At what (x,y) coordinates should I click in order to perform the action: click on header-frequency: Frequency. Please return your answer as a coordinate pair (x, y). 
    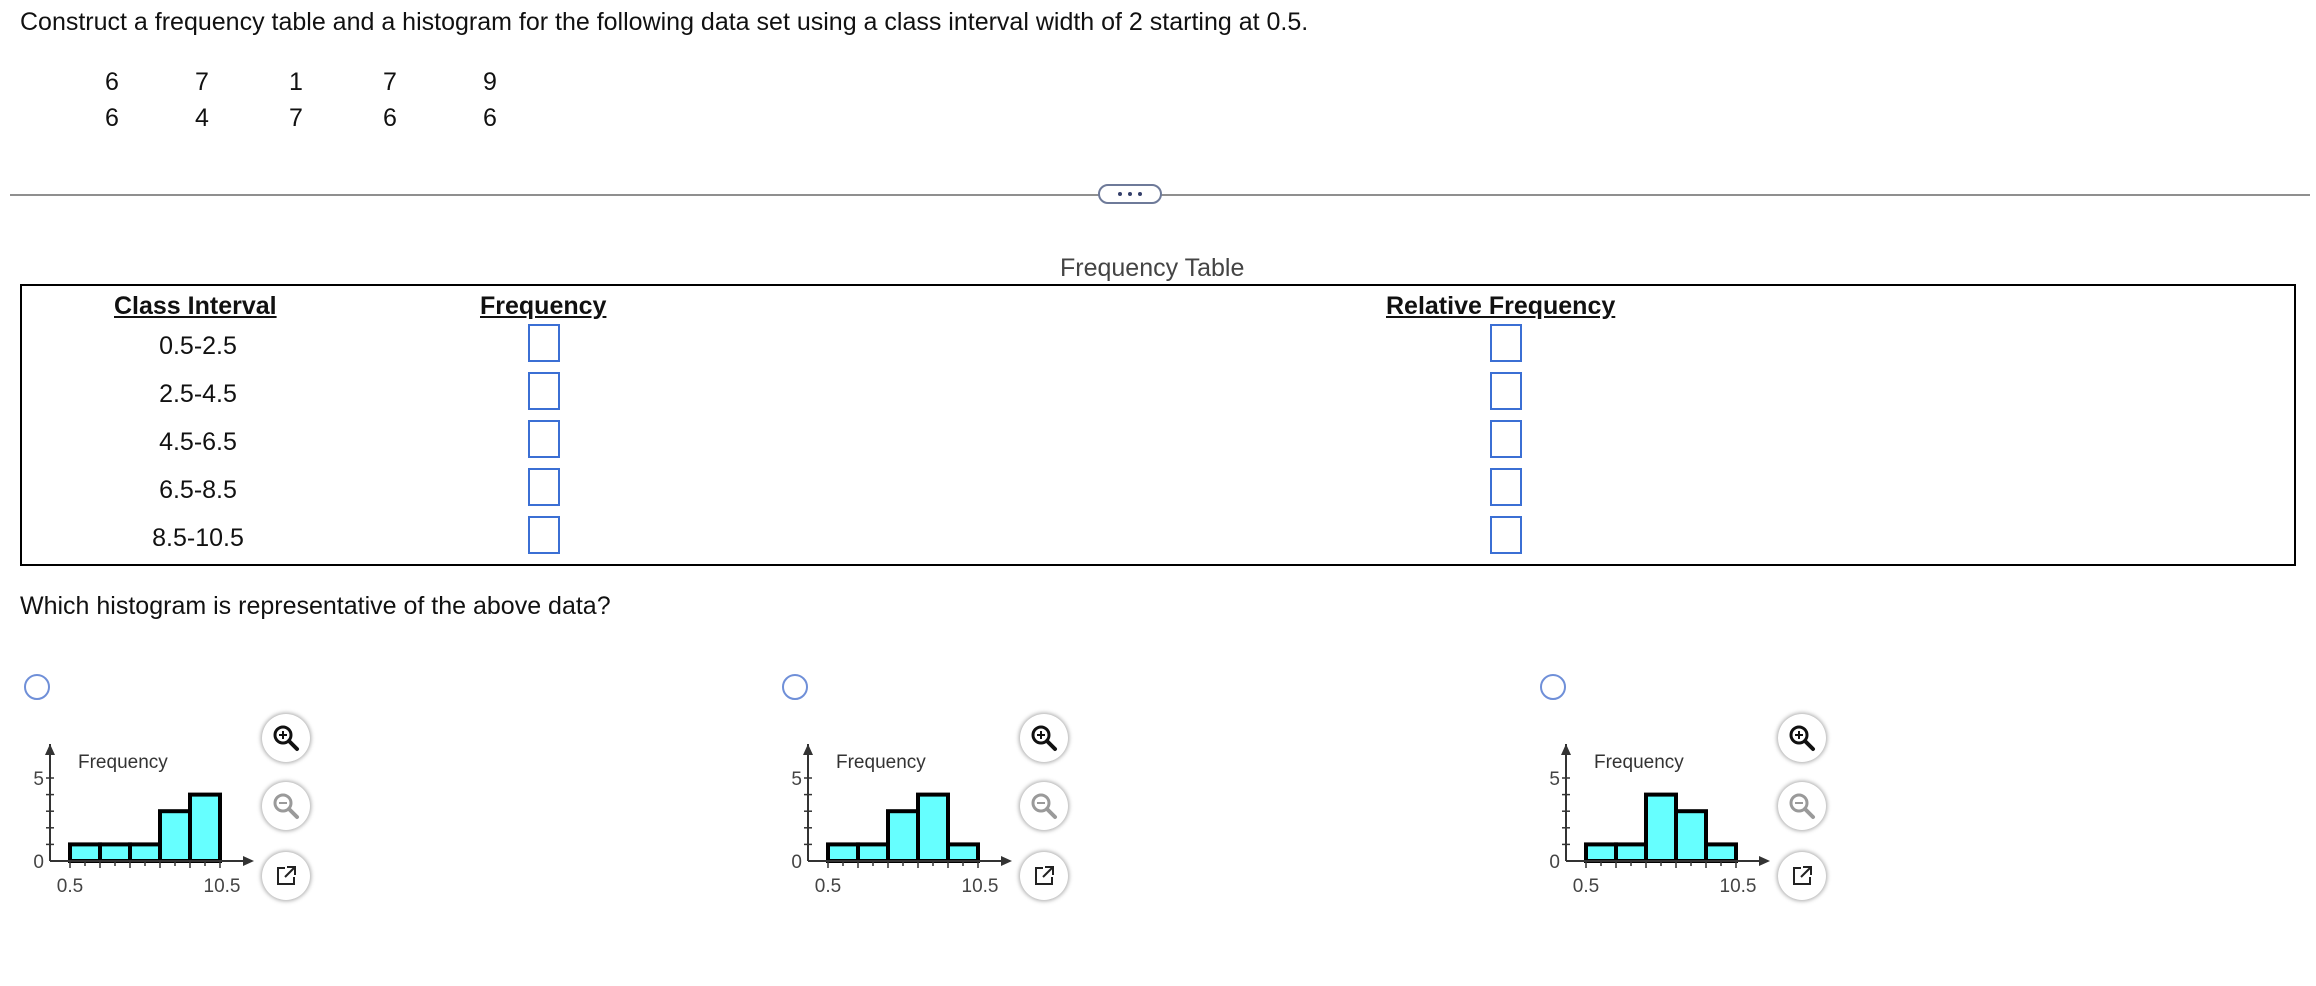
    Looking at the image, I should click on (543, 306).